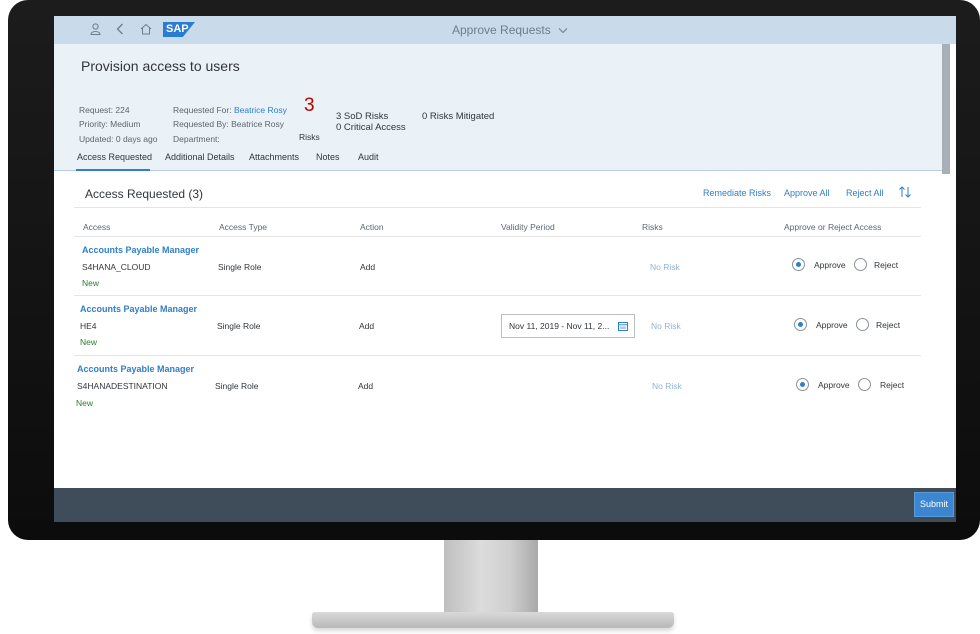 The height and width of the screenshot is (634, 980). I want to click on shell-title: Approve Requests, so click(510, 30).